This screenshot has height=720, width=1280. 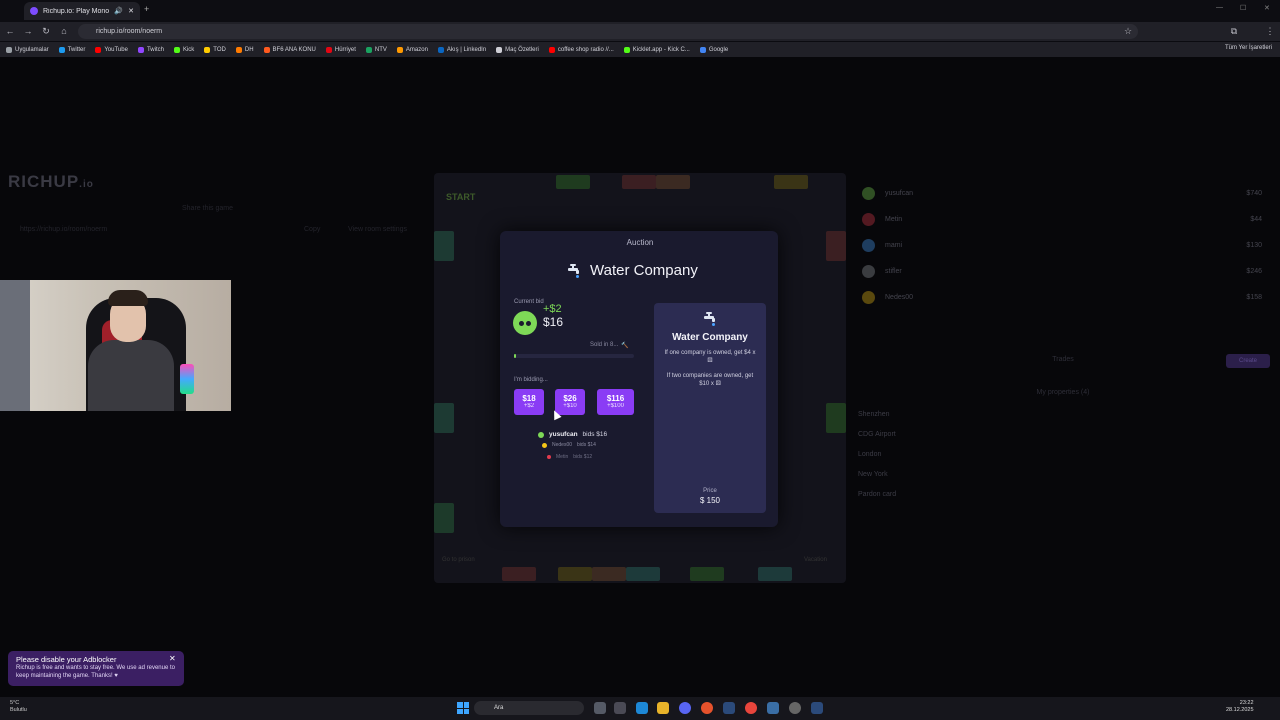 What do you see at coordinates (563, 434) in the screenshot?
I see `bidder-name: yusufcan` at bounding box center [563, 434].